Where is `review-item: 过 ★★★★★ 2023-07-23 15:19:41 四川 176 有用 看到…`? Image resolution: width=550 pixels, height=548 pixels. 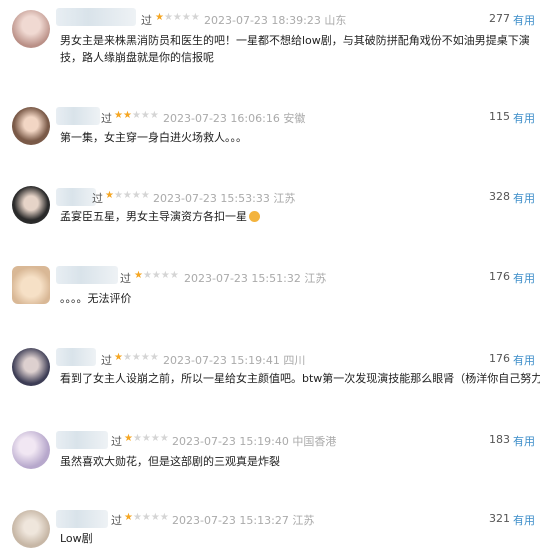
review-item: 过 ★★★★★ 2023-07-23 15:19:41 四川 176 有用 看到… is located at coordinates (275, 380).